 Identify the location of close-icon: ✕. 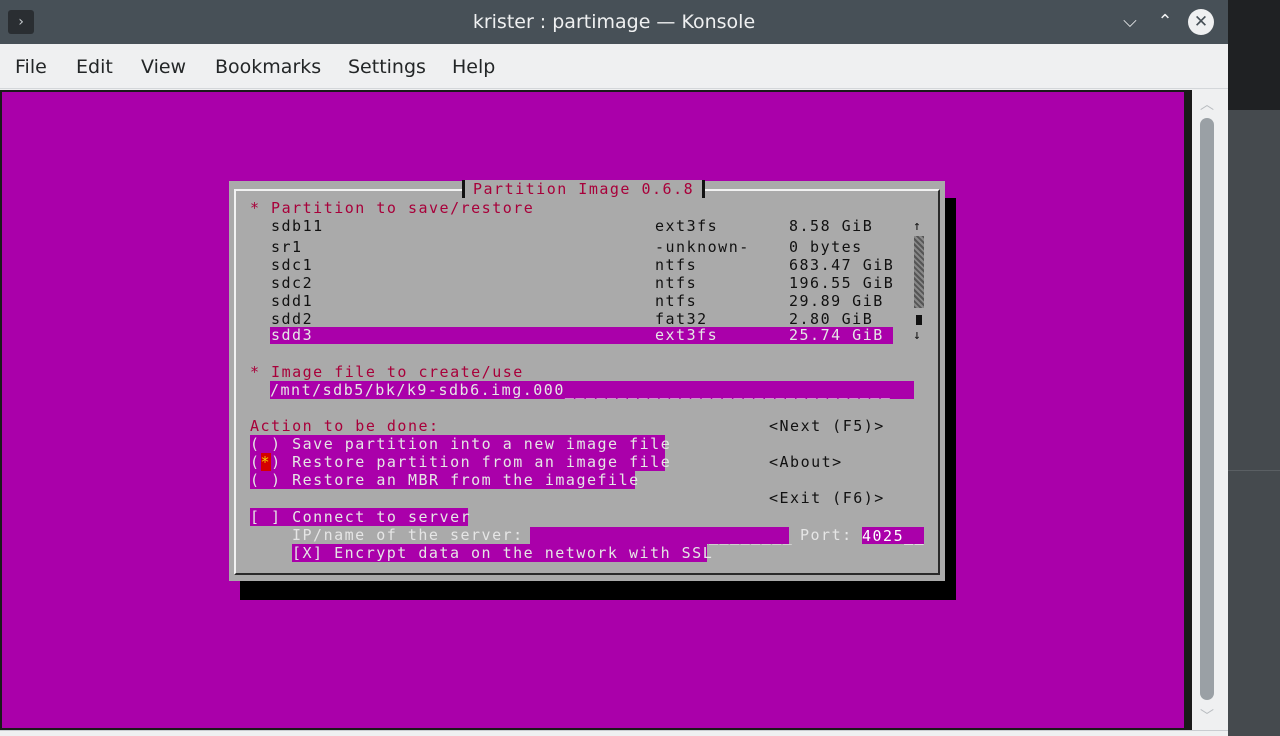
(1201, 22).